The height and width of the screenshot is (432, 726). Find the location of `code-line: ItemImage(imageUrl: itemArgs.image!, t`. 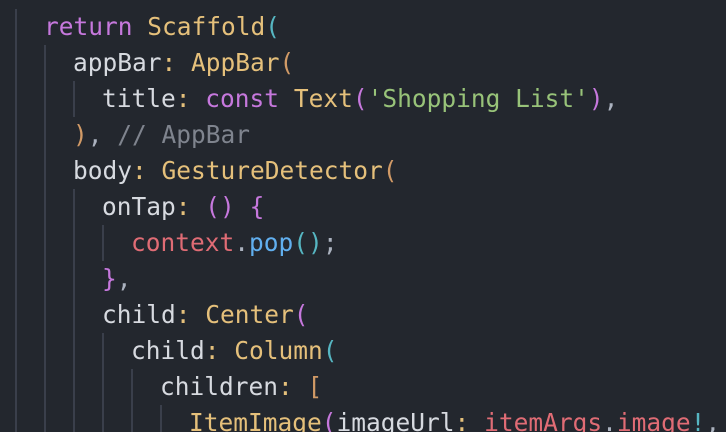

code-line: ItemImage(imageUrl: itemArgs.image!, t is located at coordinates (457, 418).